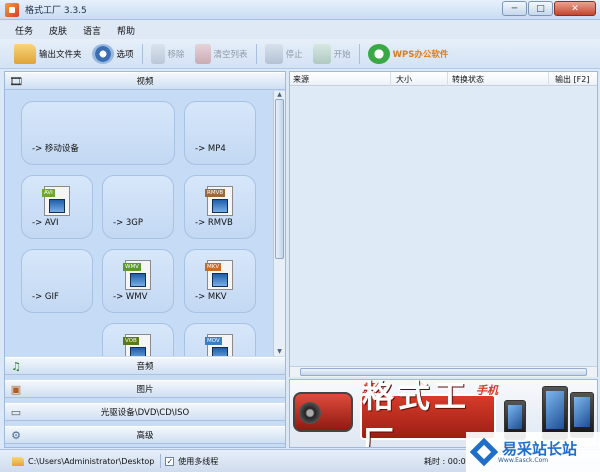  I want to click on task-list-hscrollbar, so click(443, 371).